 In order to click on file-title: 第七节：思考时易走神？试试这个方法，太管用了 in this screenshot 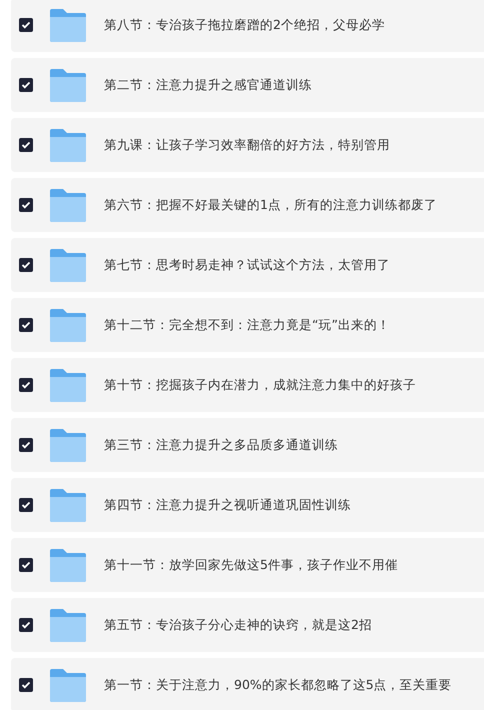, I will do `click(247, 265)`.